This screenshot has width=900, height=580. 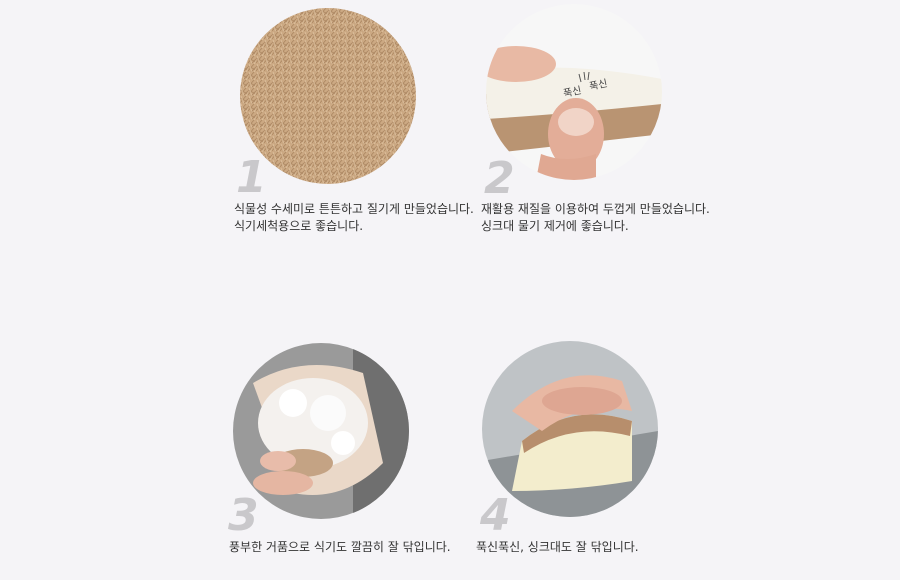 What do you see at coordinates (495, 515) in the screenshot?
I see `step-number: 4` at bounding box center [495, 515].